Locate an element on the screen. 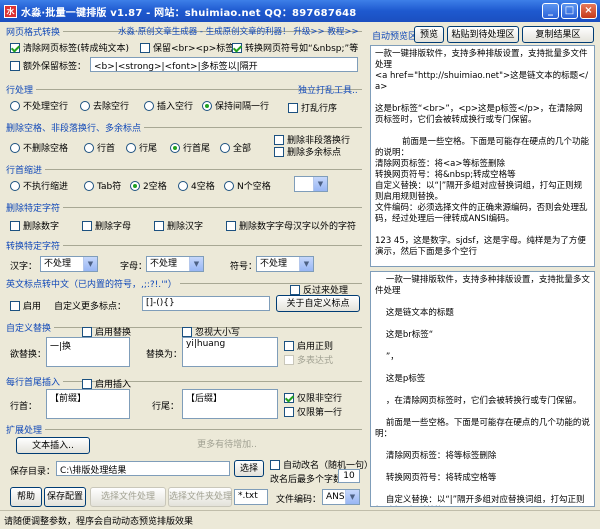 This screenshot has height=529, width=600. extra-keep-checkbox: 额外保留标签： is located at coordinates (48, 65).